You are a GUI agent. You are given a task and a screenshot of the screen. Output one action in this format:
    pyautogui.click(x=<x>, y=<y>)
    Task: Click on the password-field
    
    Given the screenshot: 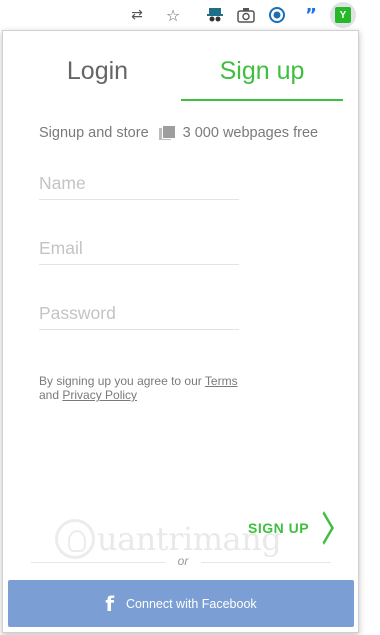 What is the action you would take?
    pyautogui.click(x=139, y=314)
    